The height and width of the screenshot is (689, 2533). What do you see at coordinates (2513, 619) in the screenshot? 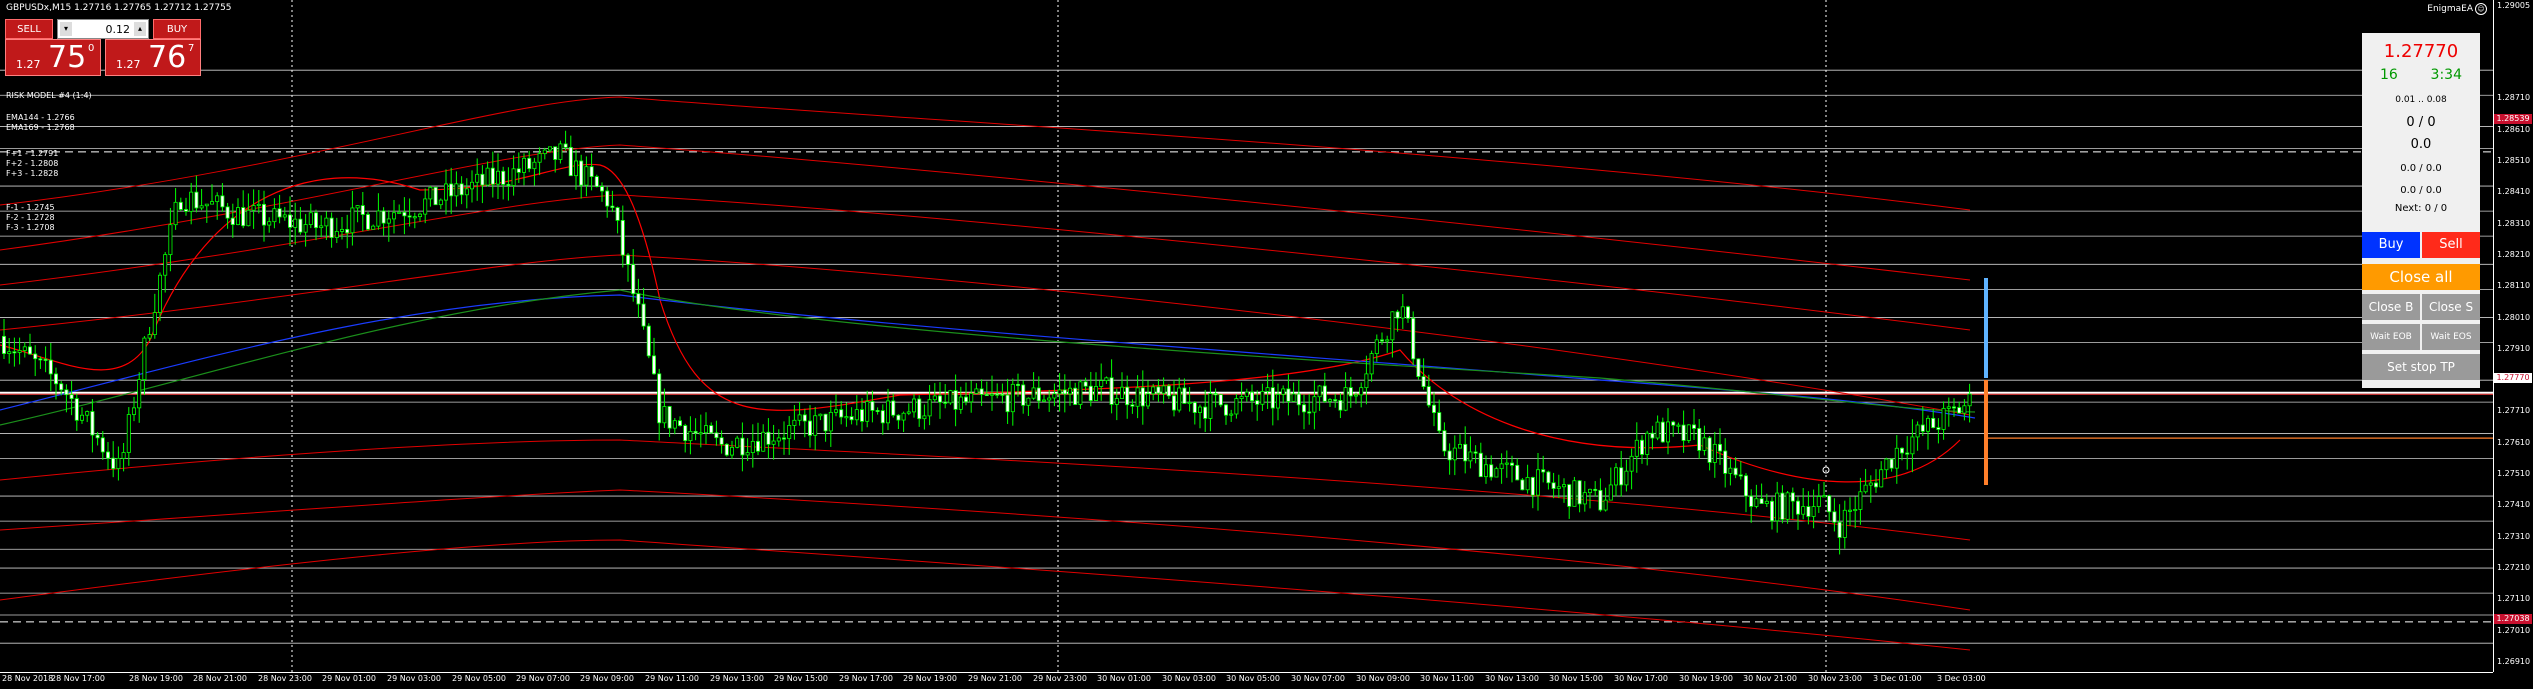
I see `lower-red-marker: 1.27038` at bounding box center [2513, 619].